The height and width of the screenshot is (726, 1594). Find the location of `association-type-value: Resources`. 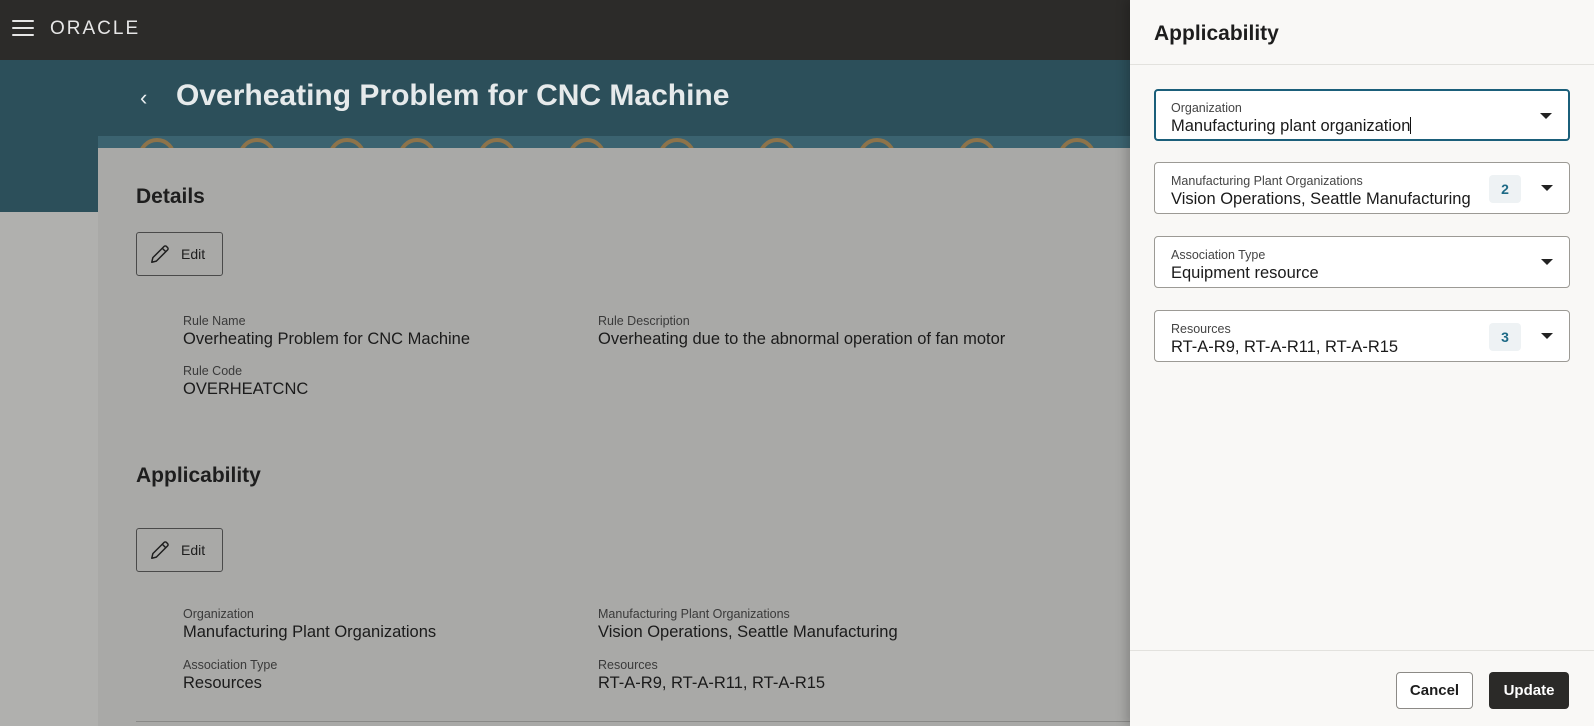

association-type-value: Resources is located at coordinates (222, 683).